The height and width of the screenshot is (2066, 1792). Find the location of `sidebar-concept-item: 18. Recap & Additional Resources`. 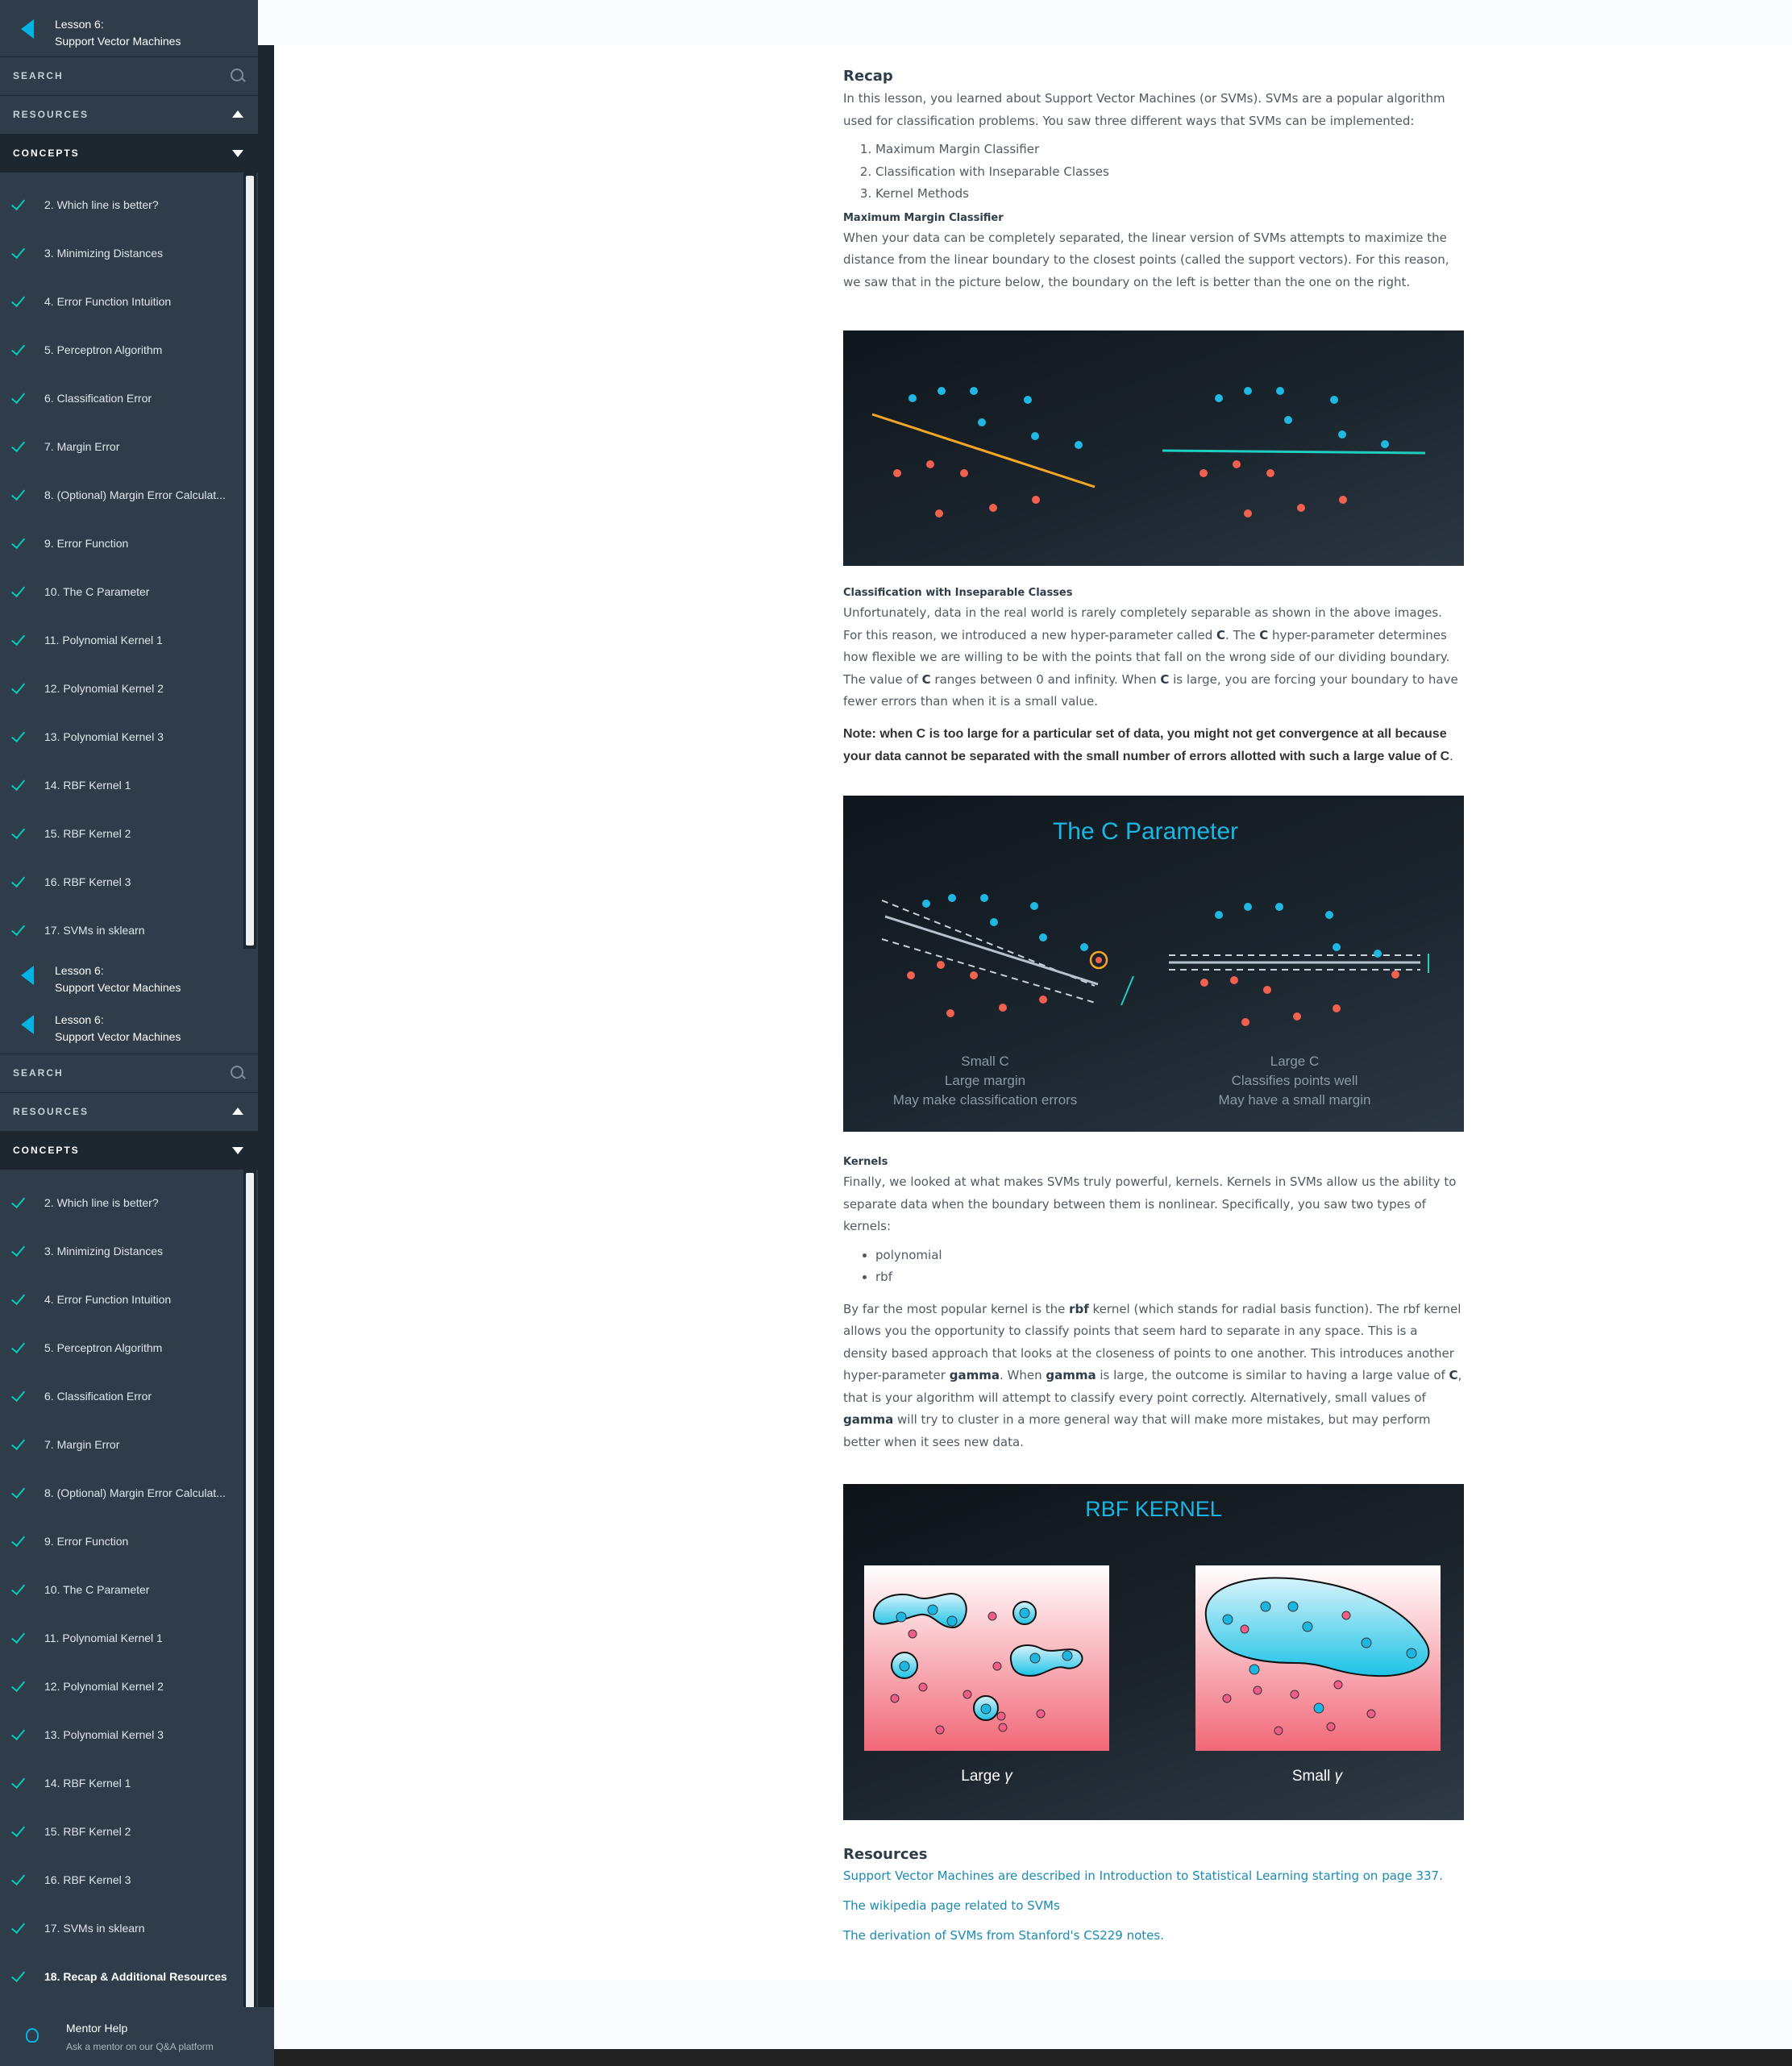

sidebar-concept-item: 18. Recap & Additional Resources is located at coordinates (121, 1976).